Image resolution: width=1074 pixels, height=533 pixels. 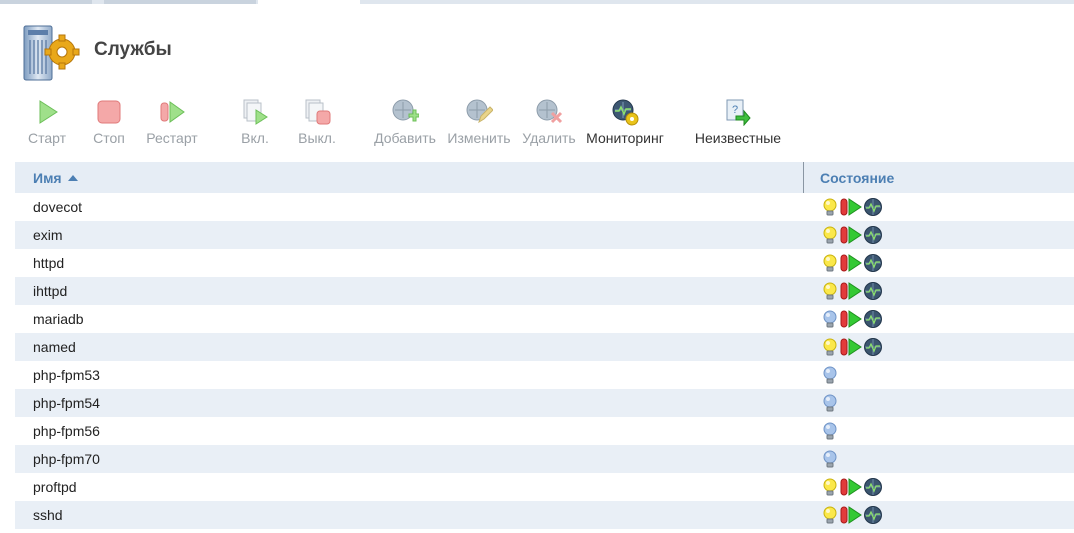 I want to click on table-row: mariadb, so click(x=544, y=319).